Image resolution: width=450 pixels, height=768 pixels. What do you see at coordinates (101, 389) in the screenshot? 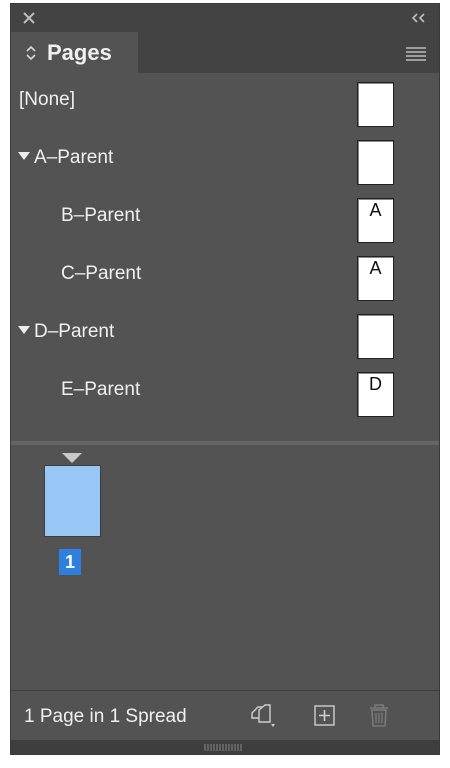
I see `parent-name: E–Parent` at bounding box center [101, 389].